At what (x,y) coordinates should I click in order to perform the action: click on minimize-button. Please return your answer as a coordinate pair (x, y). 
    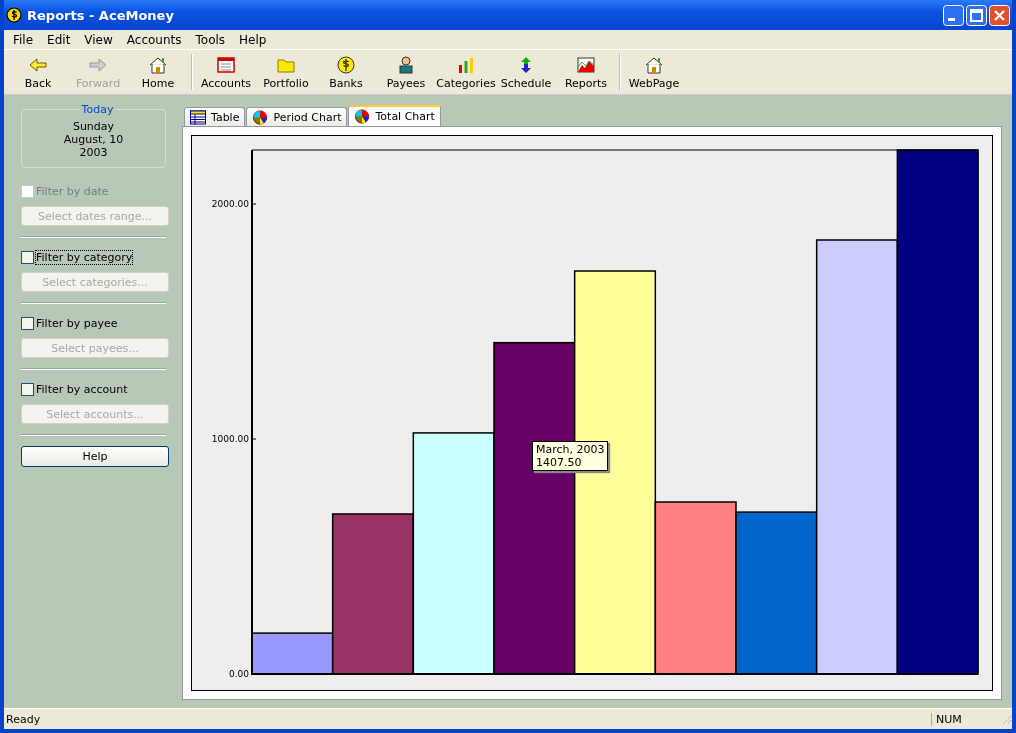
    Looking at the image, I should click on (953, 15).